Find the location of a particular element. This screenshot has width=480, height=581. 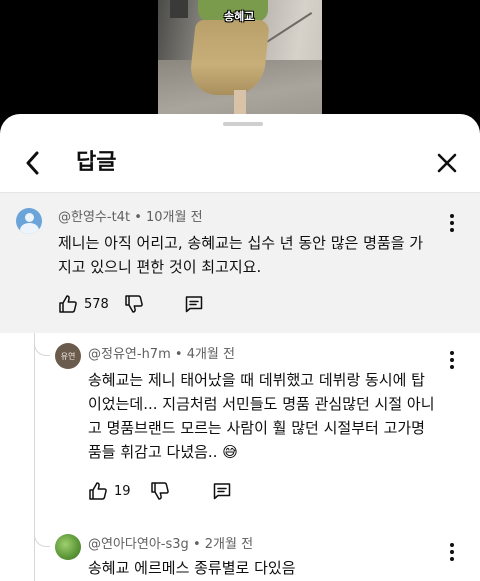

reply-time: 4개월 전 is located at coordinates (210, 354).